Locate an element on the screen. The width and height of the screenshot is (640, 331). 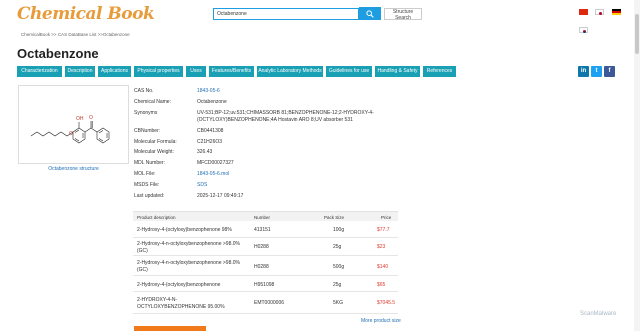
structure-search-button: Structure Search is located at coordinates (403, 14).